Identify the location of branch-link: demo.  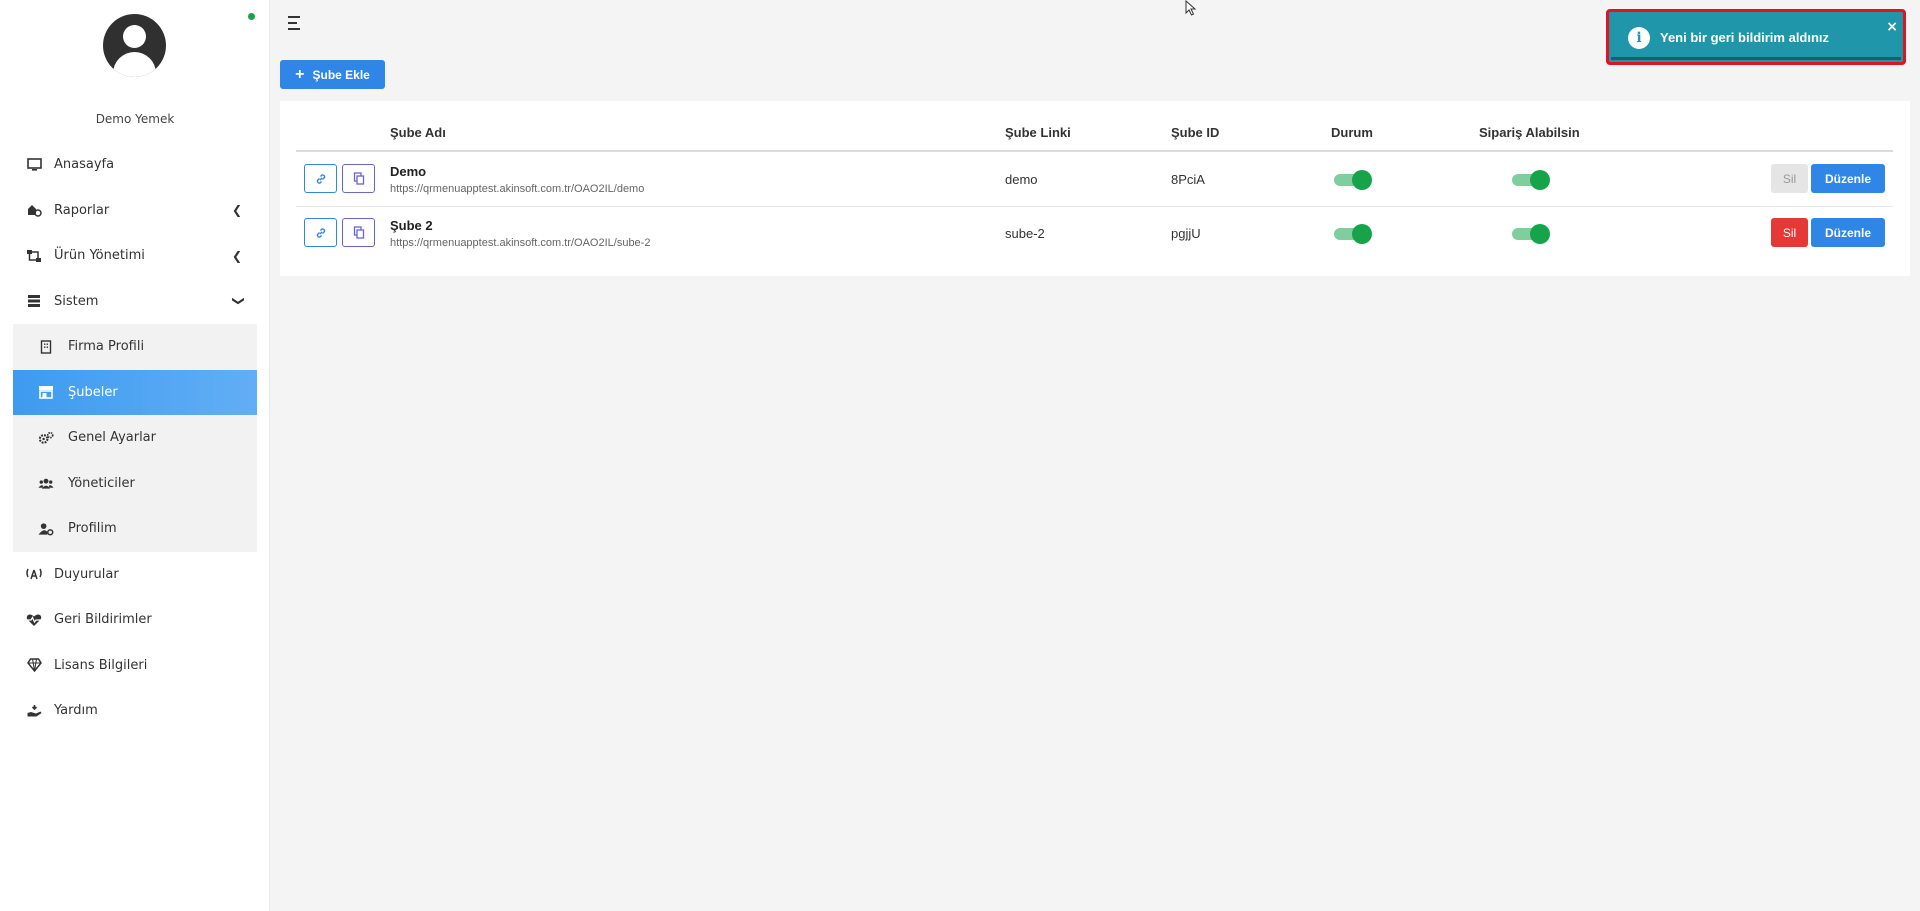
(1021, 179).